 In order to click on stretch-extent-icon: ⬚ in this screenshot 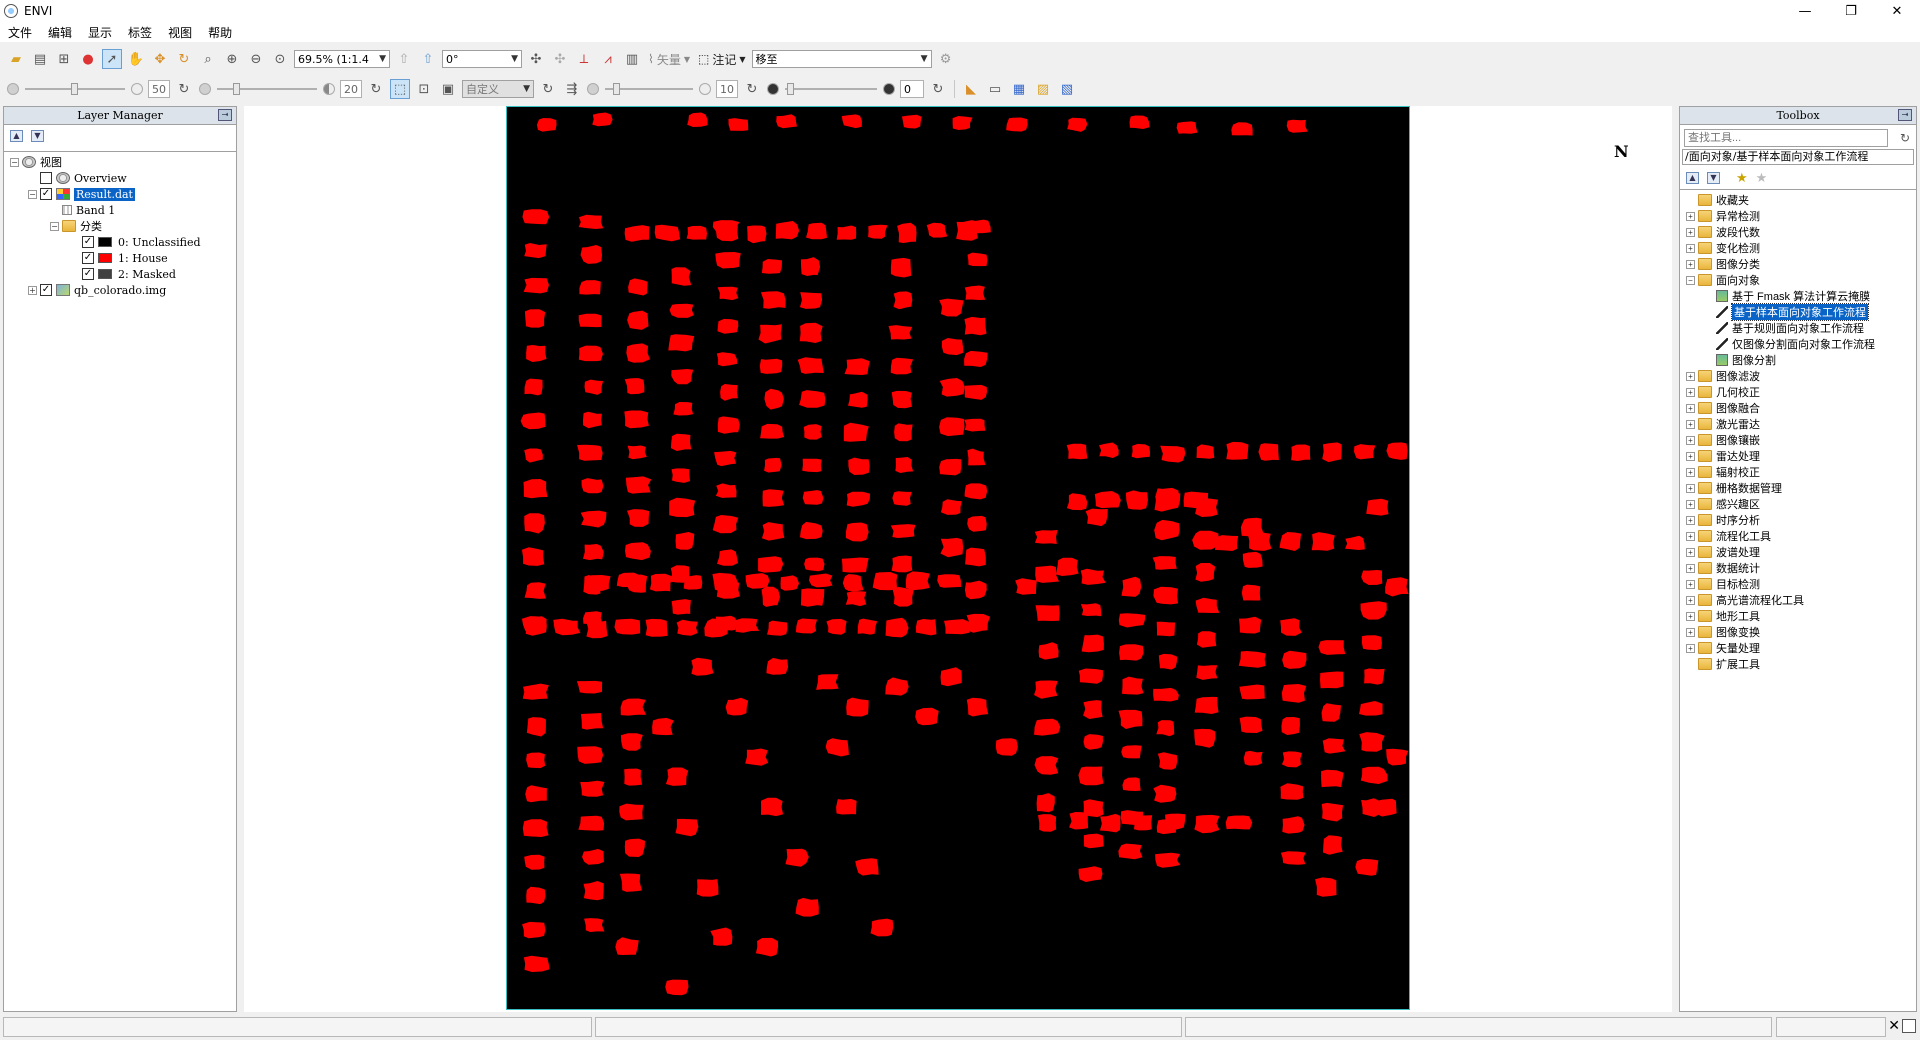, I will do `click(400, 89)`.